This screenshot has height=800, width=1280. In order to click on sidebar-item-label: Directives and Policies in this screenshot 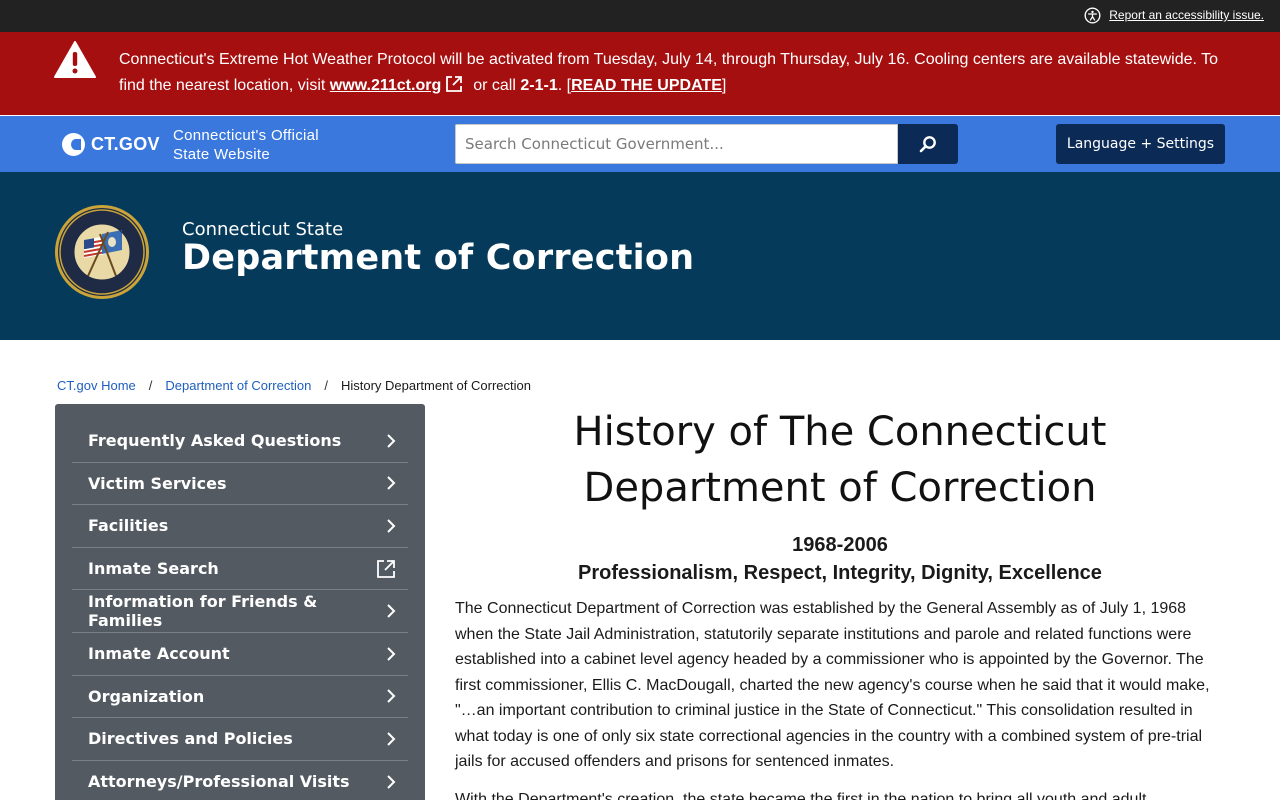, I will do `click(190, 739)`.